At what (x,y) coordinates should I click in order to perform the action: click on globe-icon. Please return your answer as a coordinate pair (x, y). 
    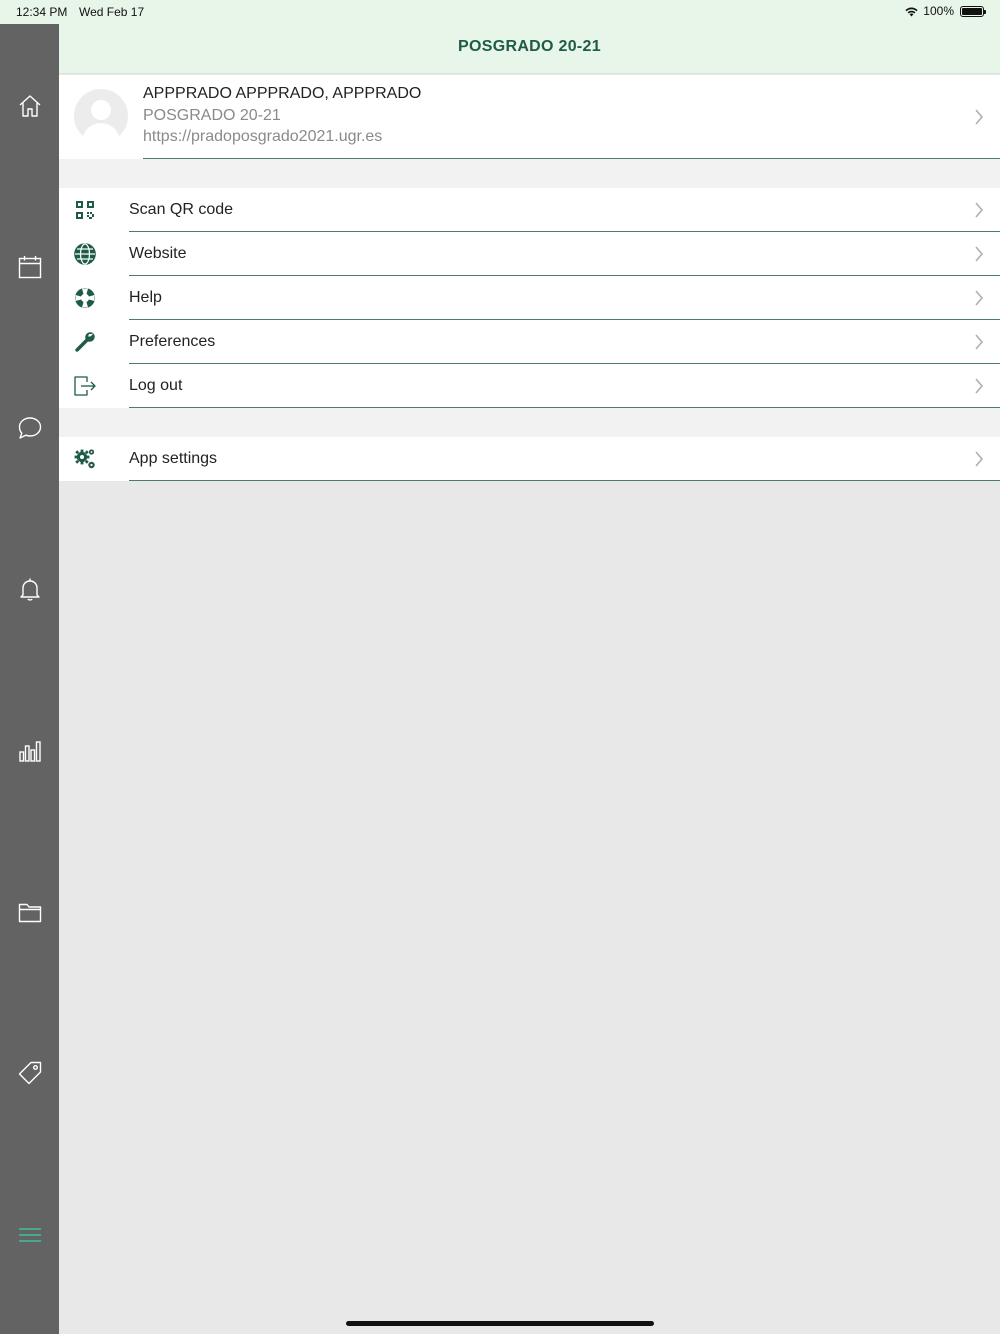
    Looking at the image, I should click on (85, 254).